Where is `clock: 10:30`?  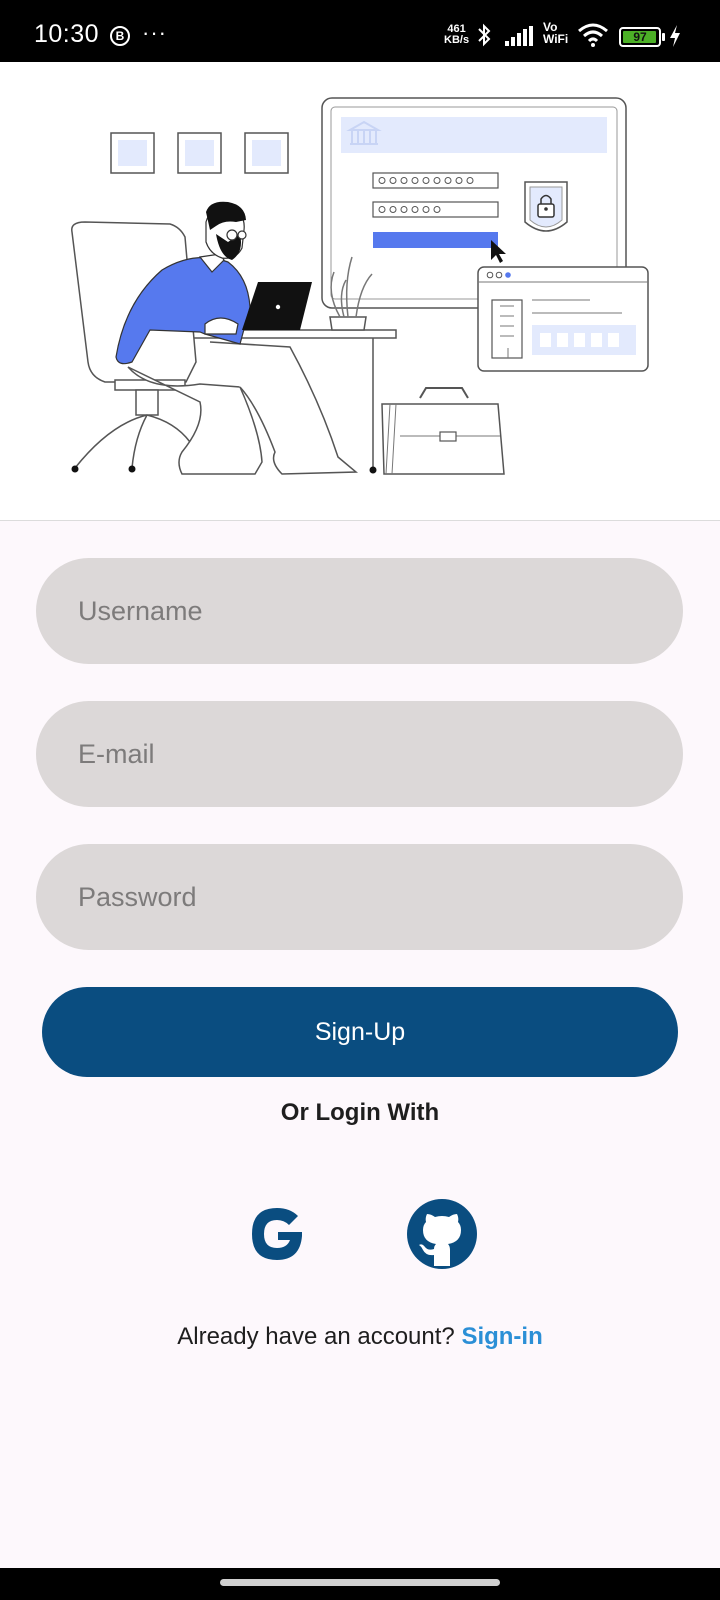 clock: 10:30 is located at coordinates (67, 34).